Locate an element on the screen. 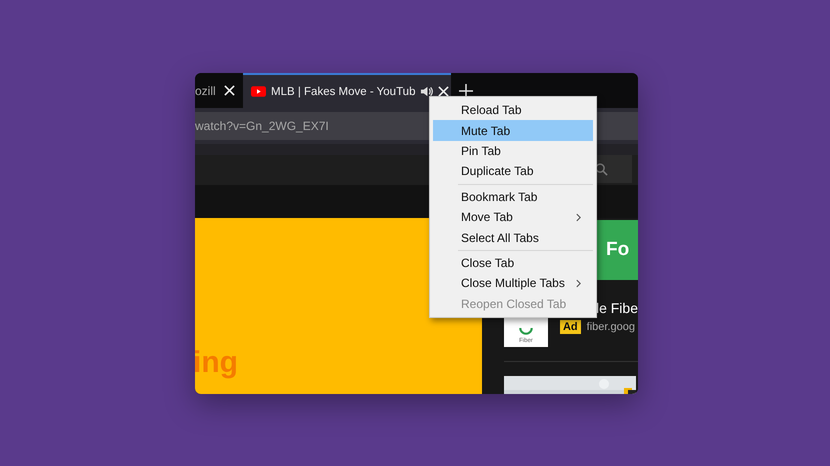 This screenshot has width=830, height=466. menu-item: Select All Tabs is located at coordinates (513, 237).